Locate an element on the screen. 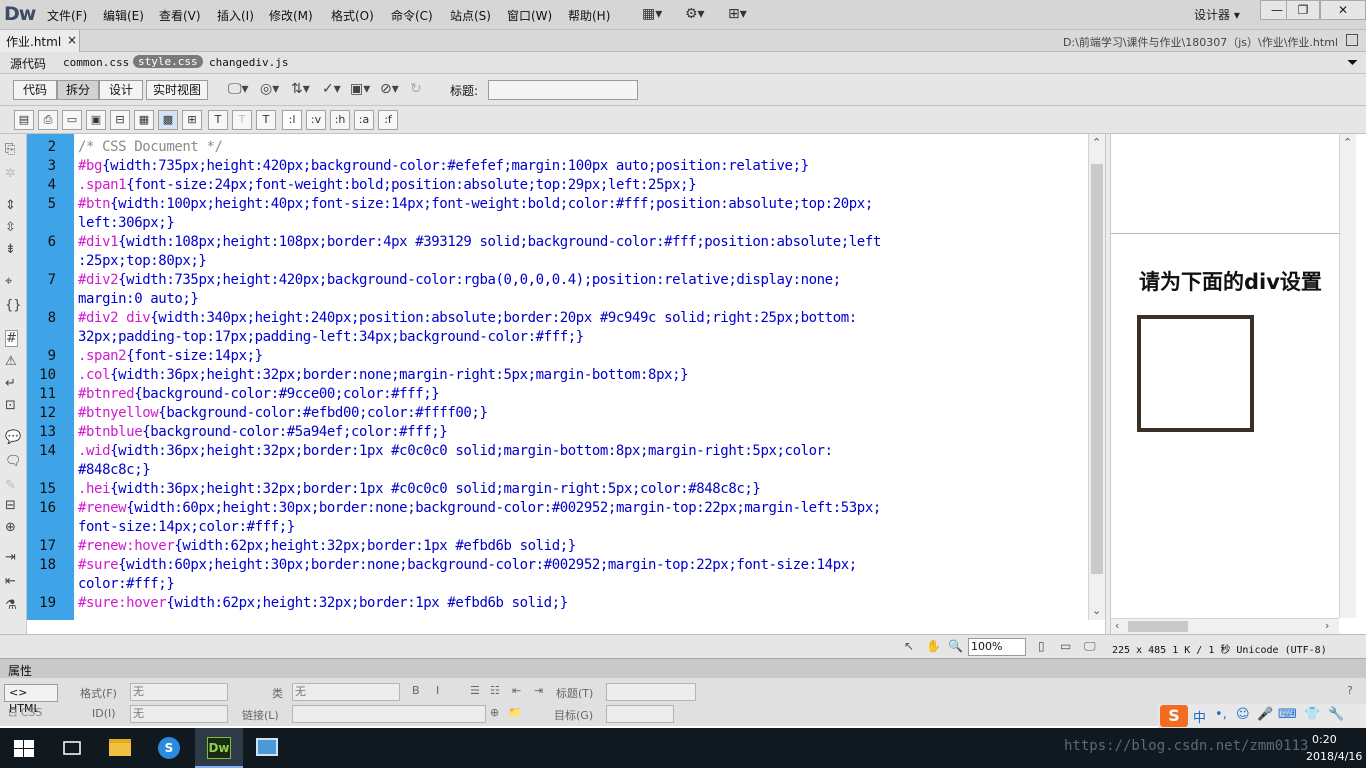 The width and height of the screenshot is (1366, 771). multiscreen-icon: 🖵▾ is located at coordinates (238, 89).